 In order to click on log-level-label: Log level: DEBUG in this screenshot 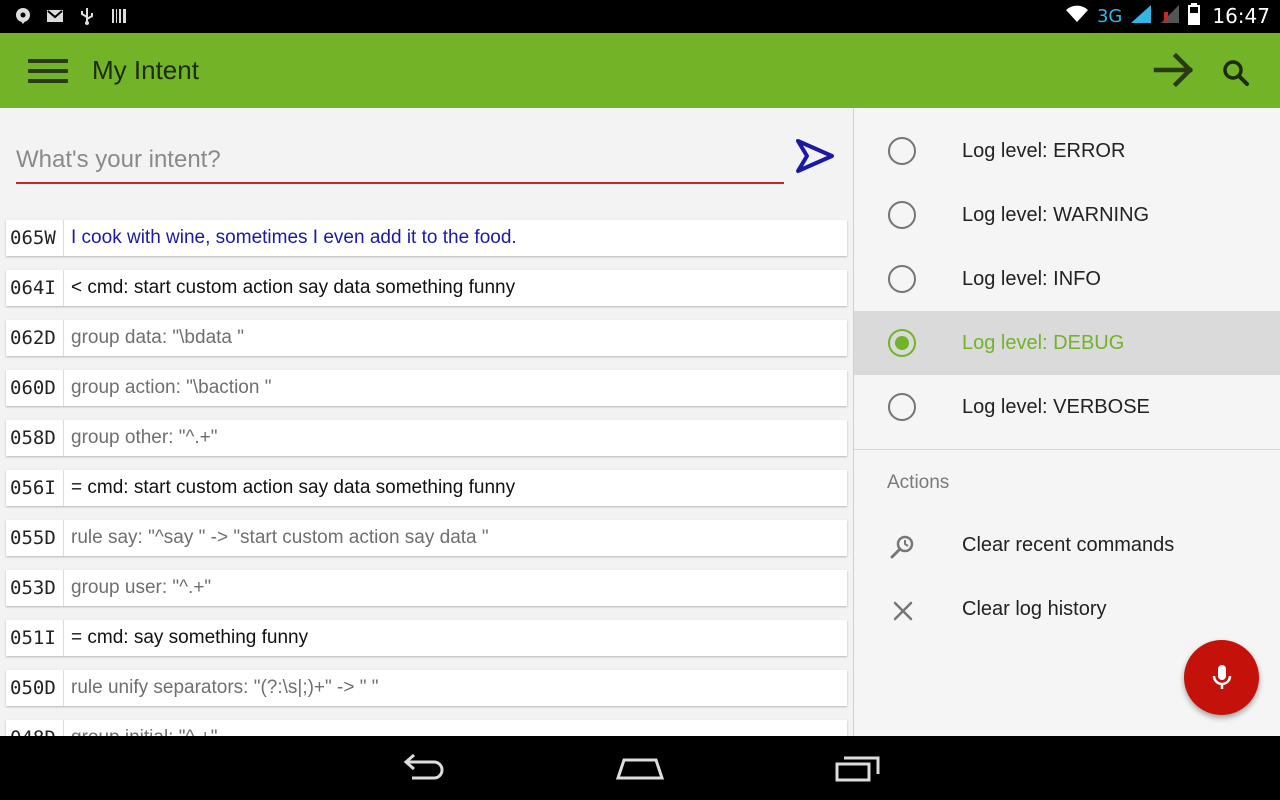, I will do `click(1043, 342)`.